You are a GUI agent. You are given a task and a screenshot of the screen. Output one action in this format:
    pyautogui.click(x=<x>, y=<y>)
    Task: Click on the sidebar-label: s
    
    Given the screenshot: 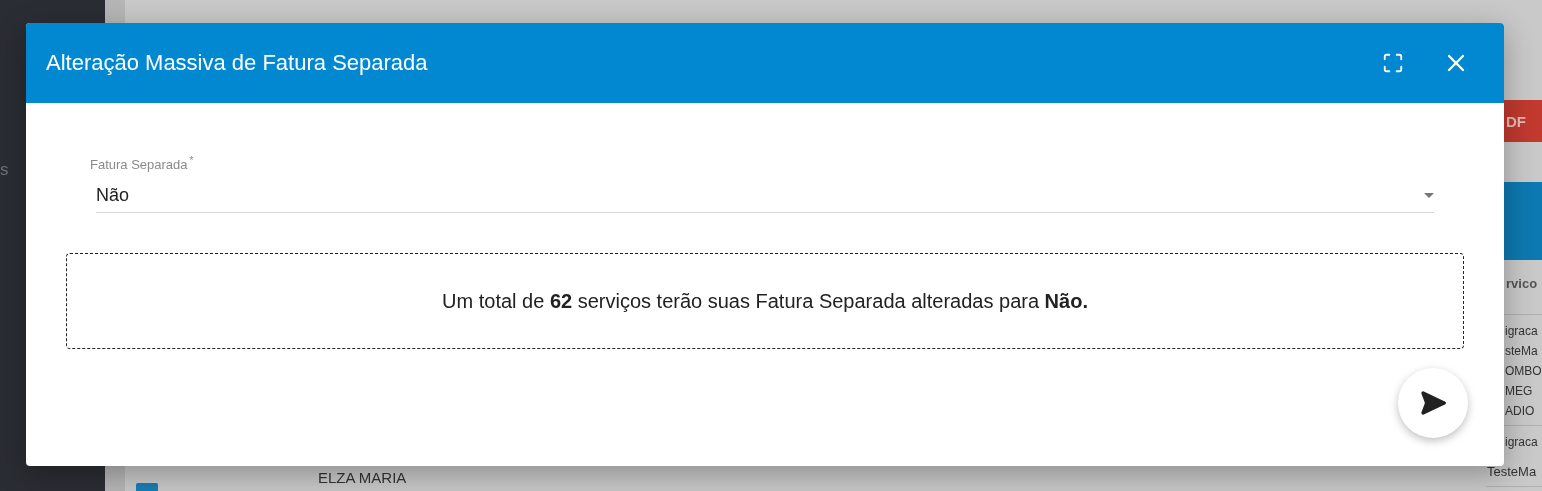 What is the action you would take?
    pyautogui.click(x=4, y=170)
    